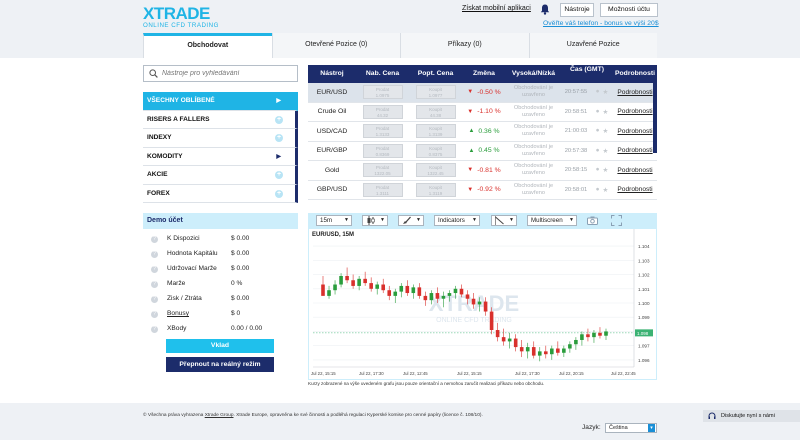 The image size is (800, 440). What do you see at coordinates (220, 193) in the screenshot?
I see `category-forex: FOREX +` at bounding box center [220, 193].